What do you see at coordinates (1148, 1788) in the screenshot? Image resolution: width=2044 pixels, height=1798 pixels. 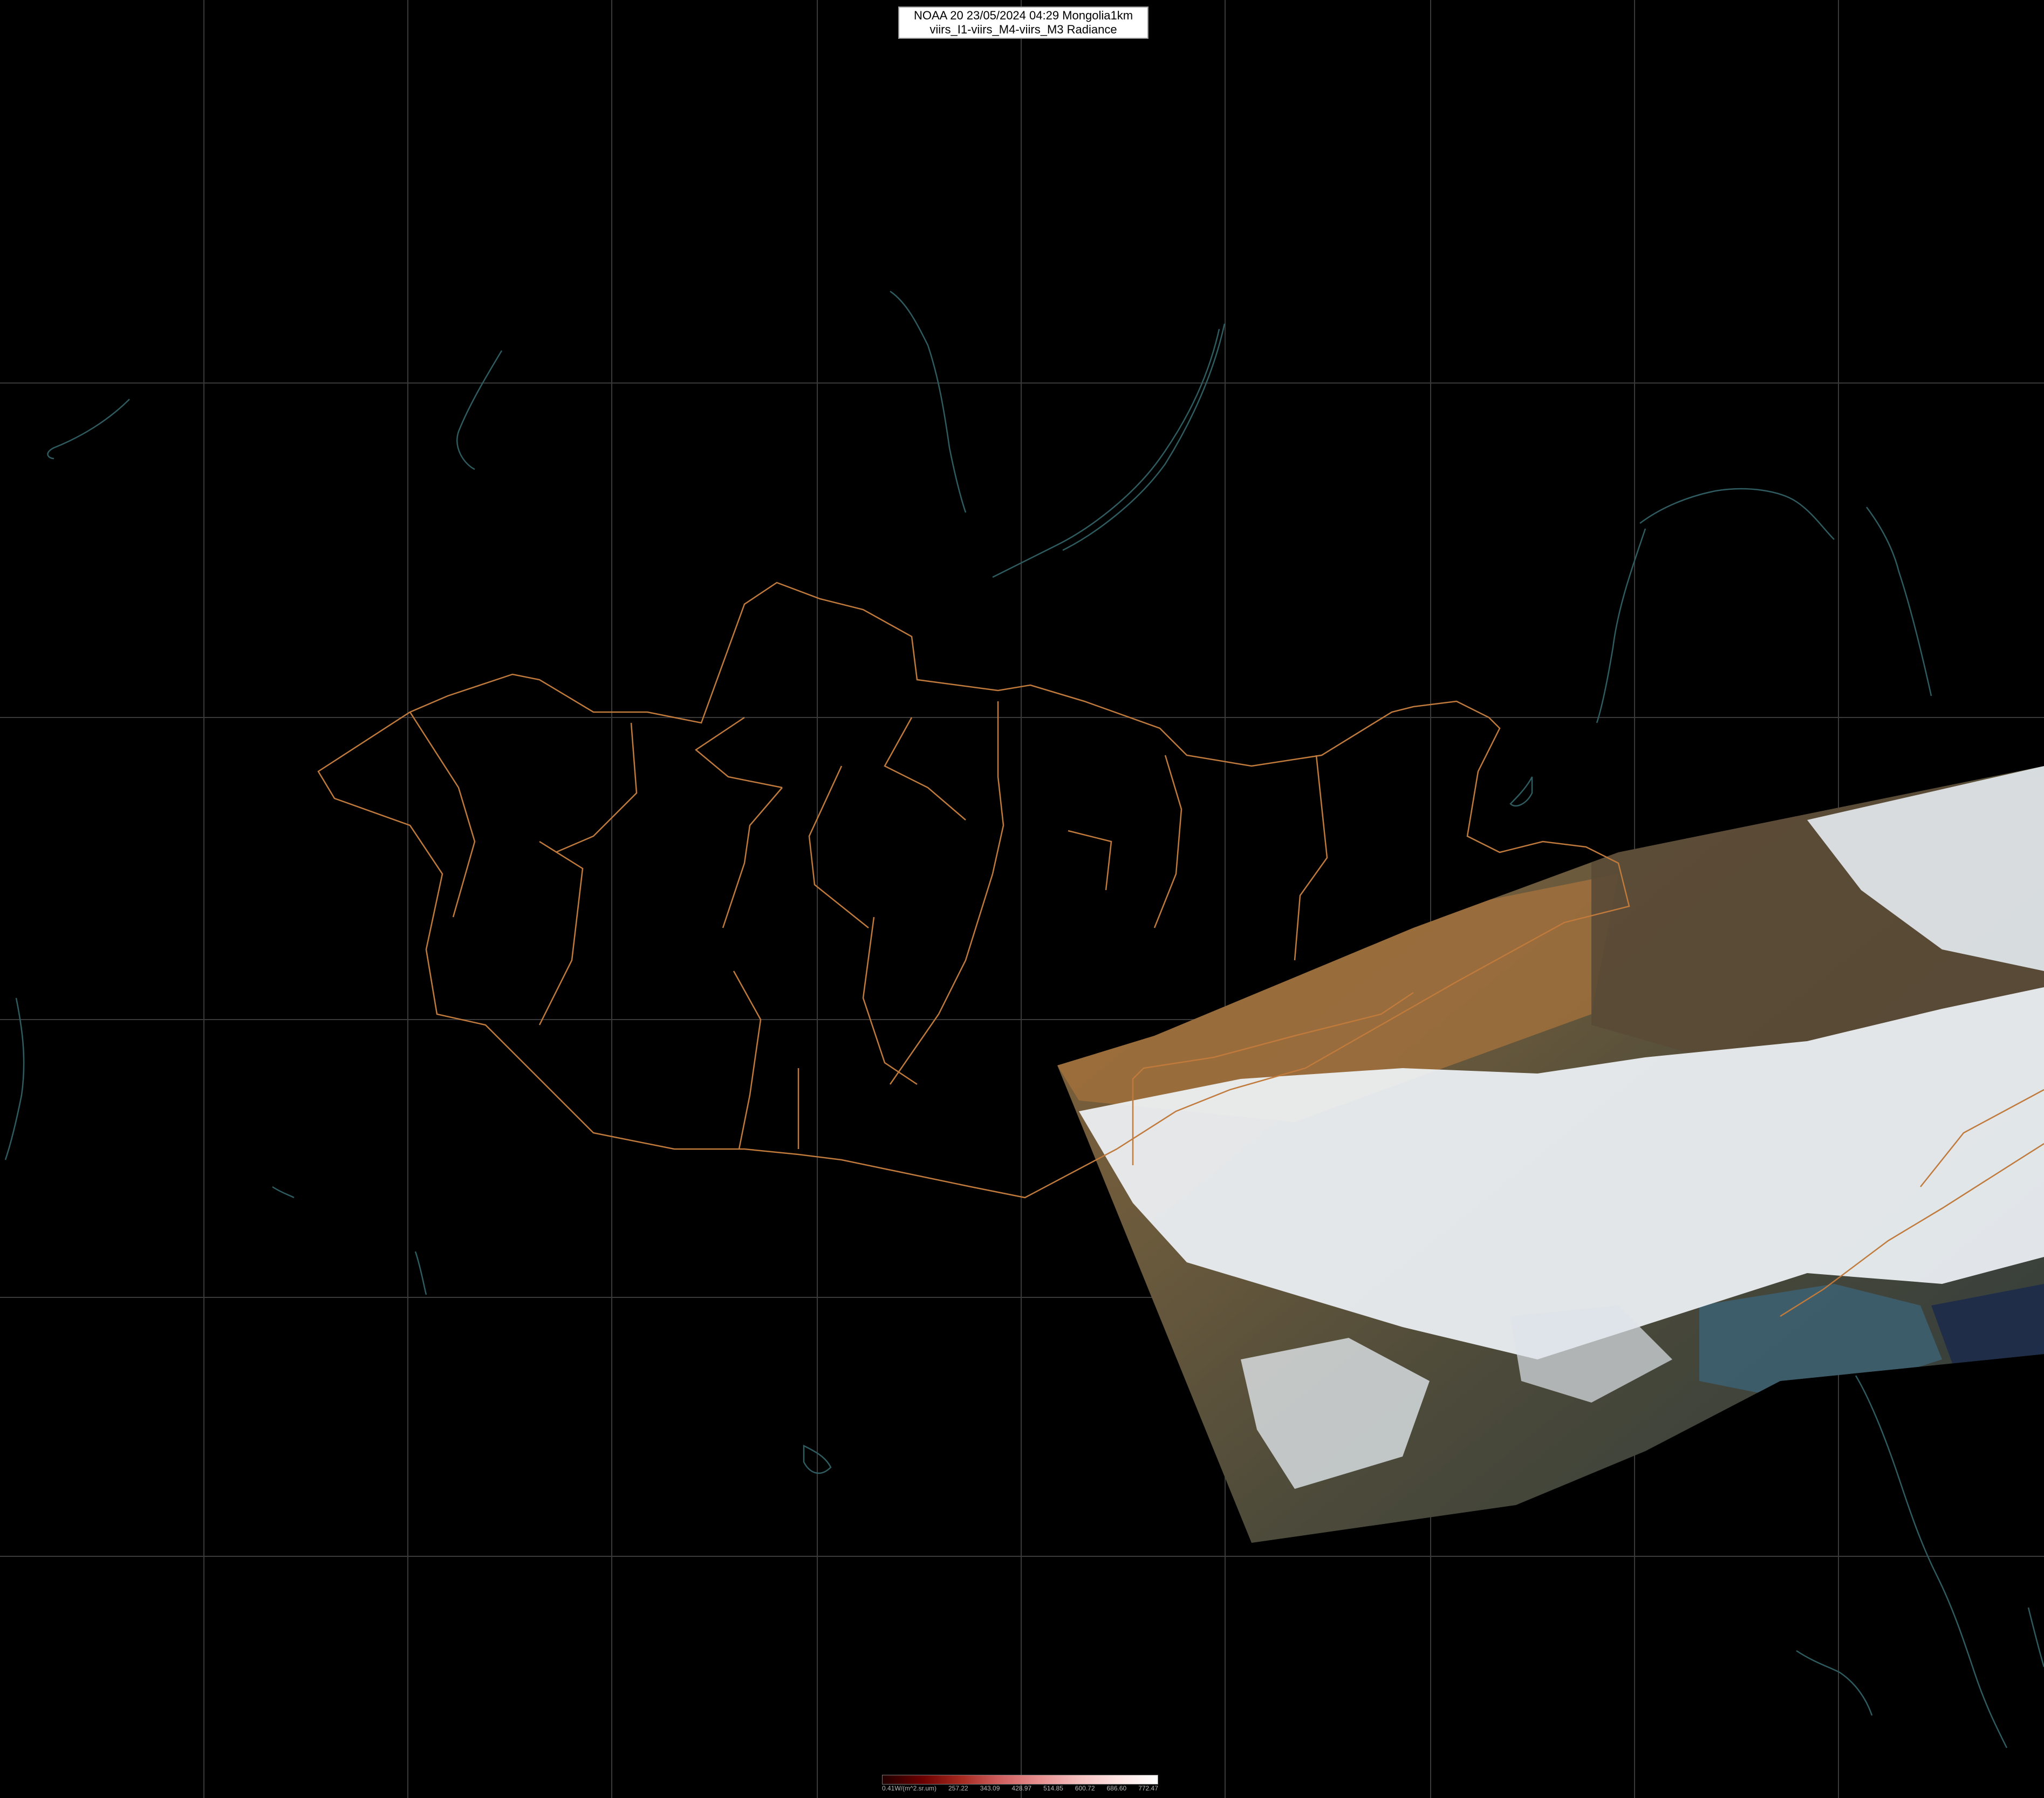 I see `colorbar-label: 772.47` at bounding box center [1148, 1788].